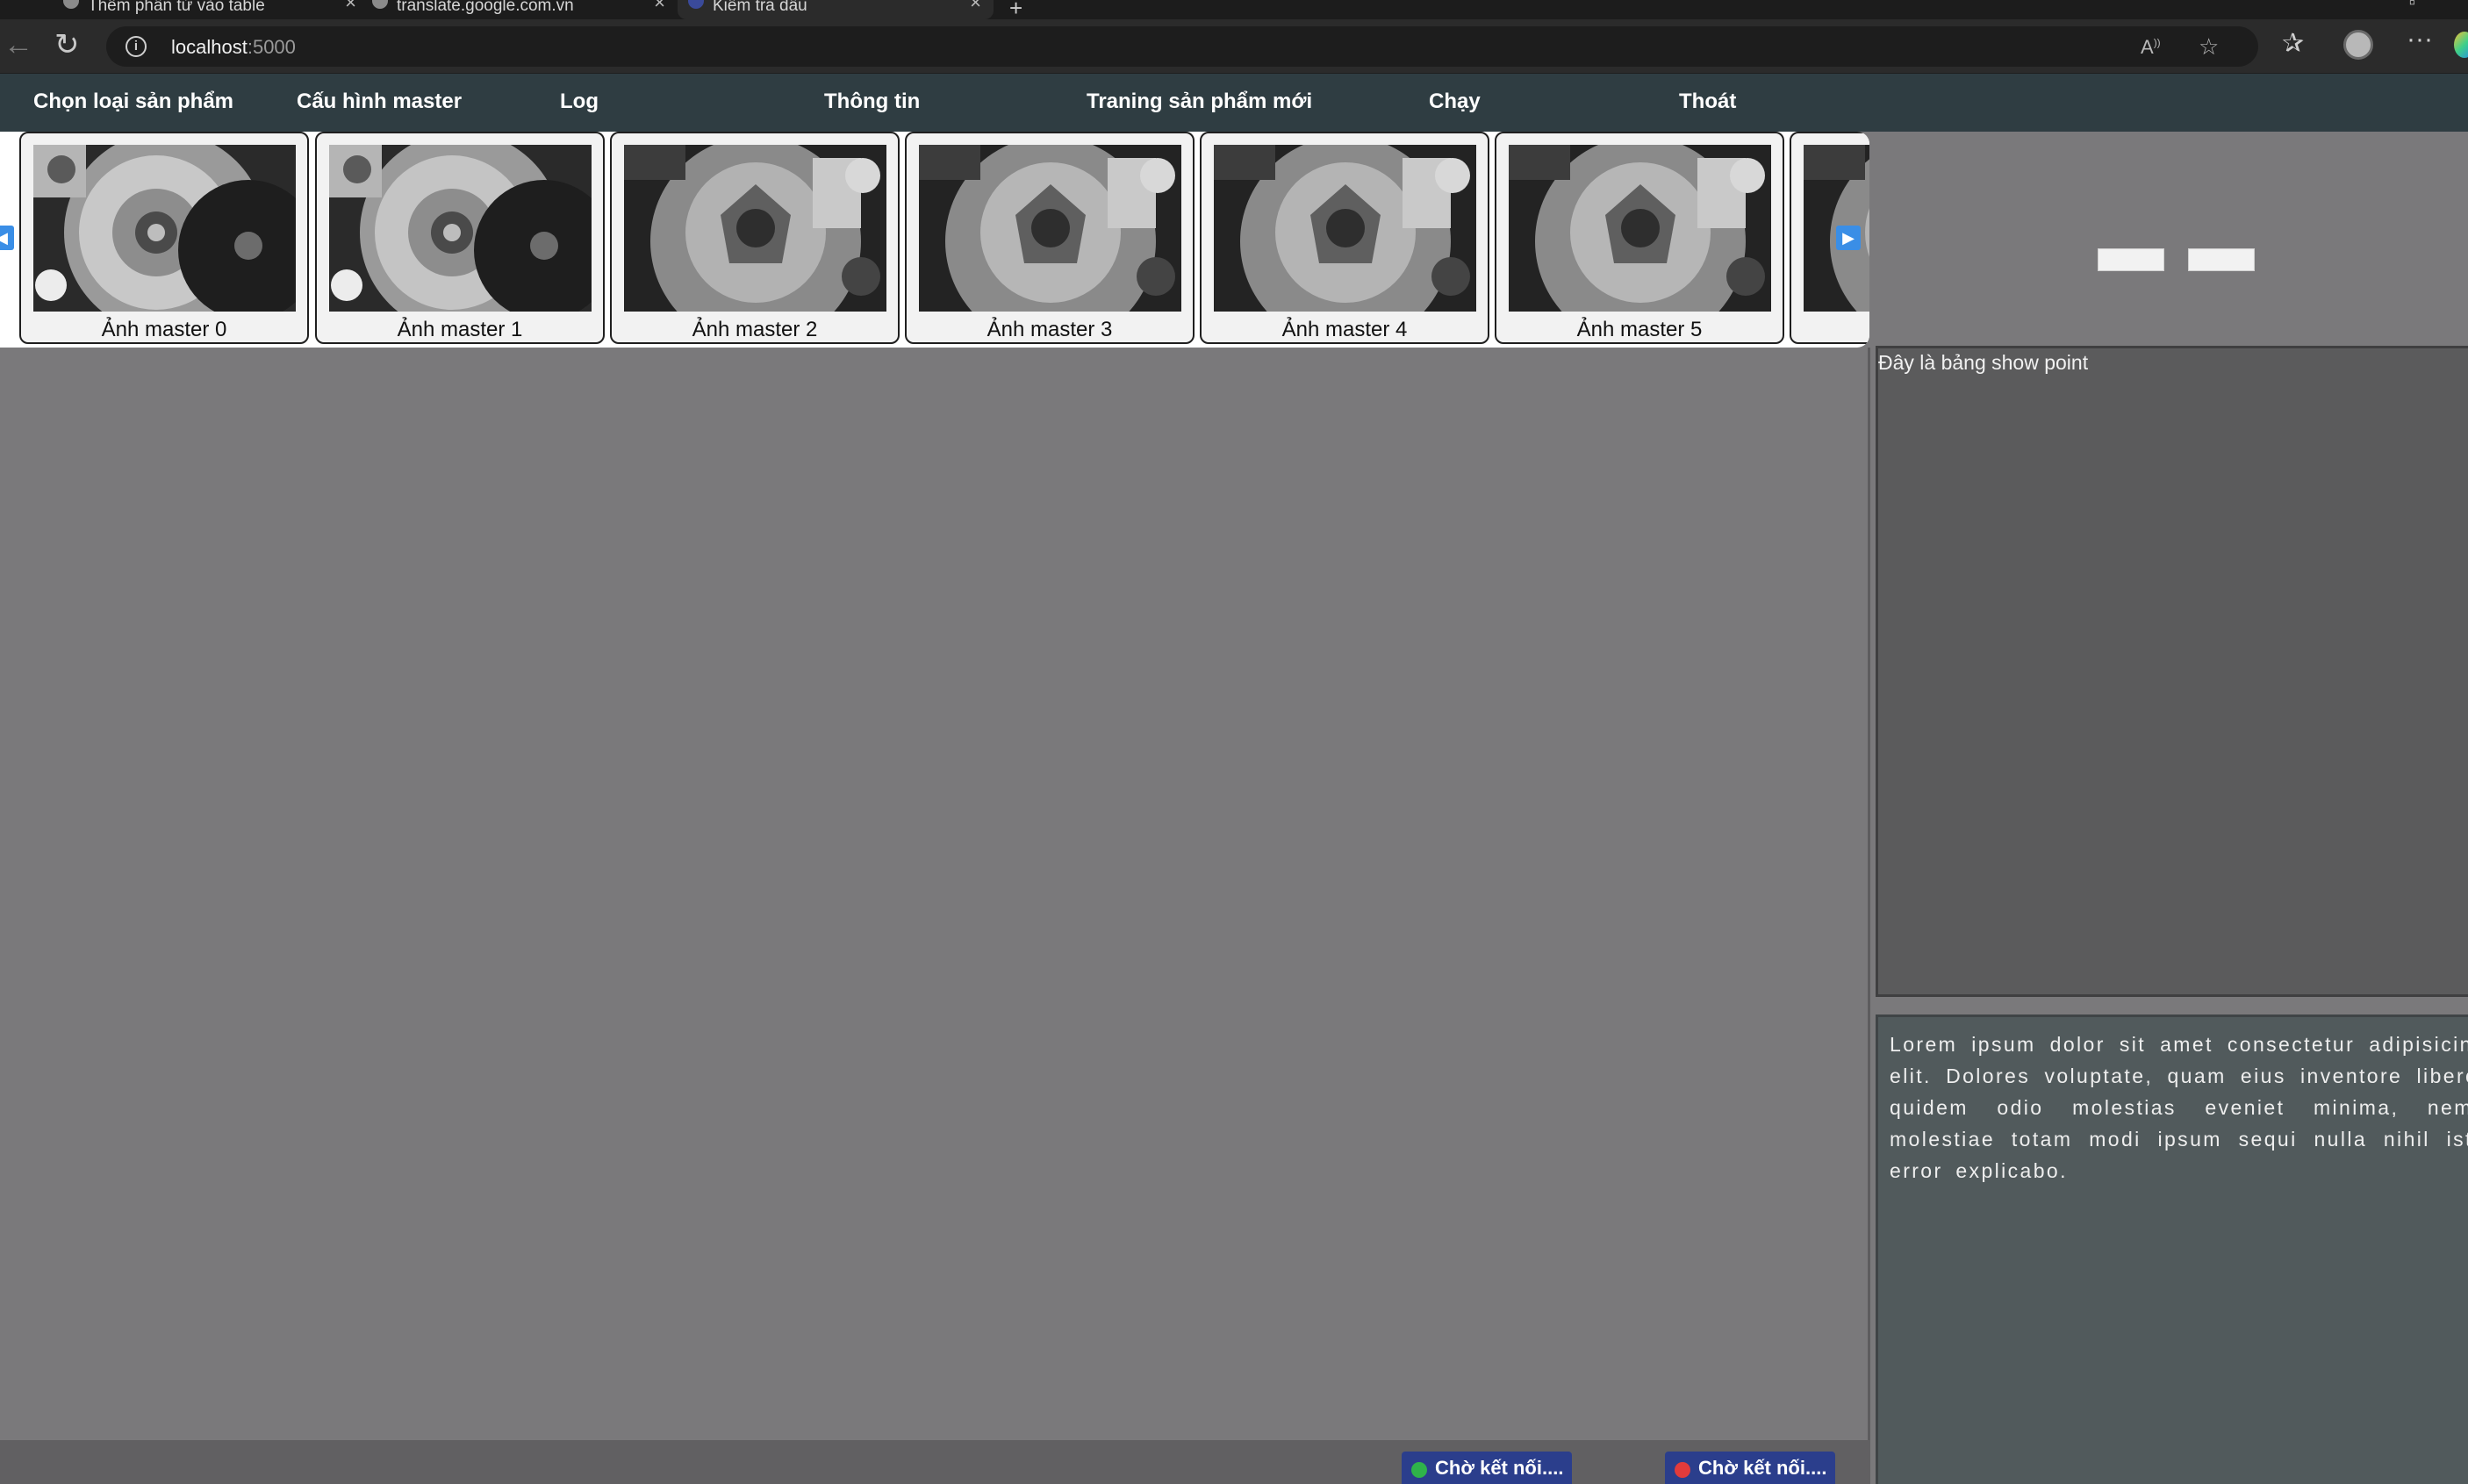 The image size is (2468, 1484). I want to click on thumbnail-caption: Ảnh master 0, so click(164, 329).